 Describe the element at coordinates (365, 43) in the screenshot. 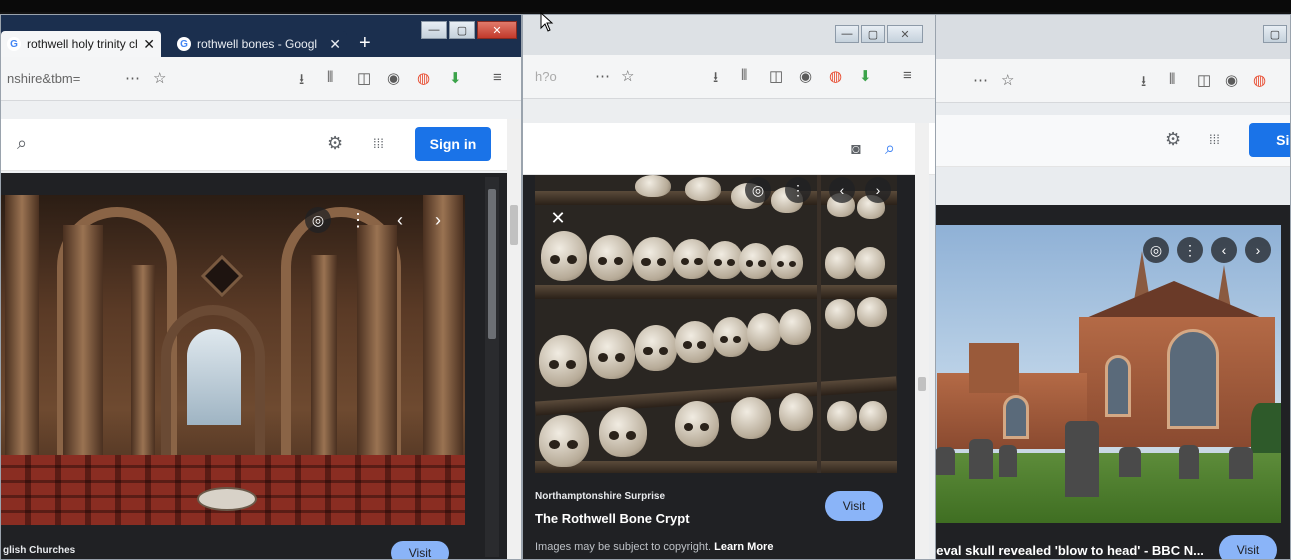

I see `new-tab-button: +` at that location.